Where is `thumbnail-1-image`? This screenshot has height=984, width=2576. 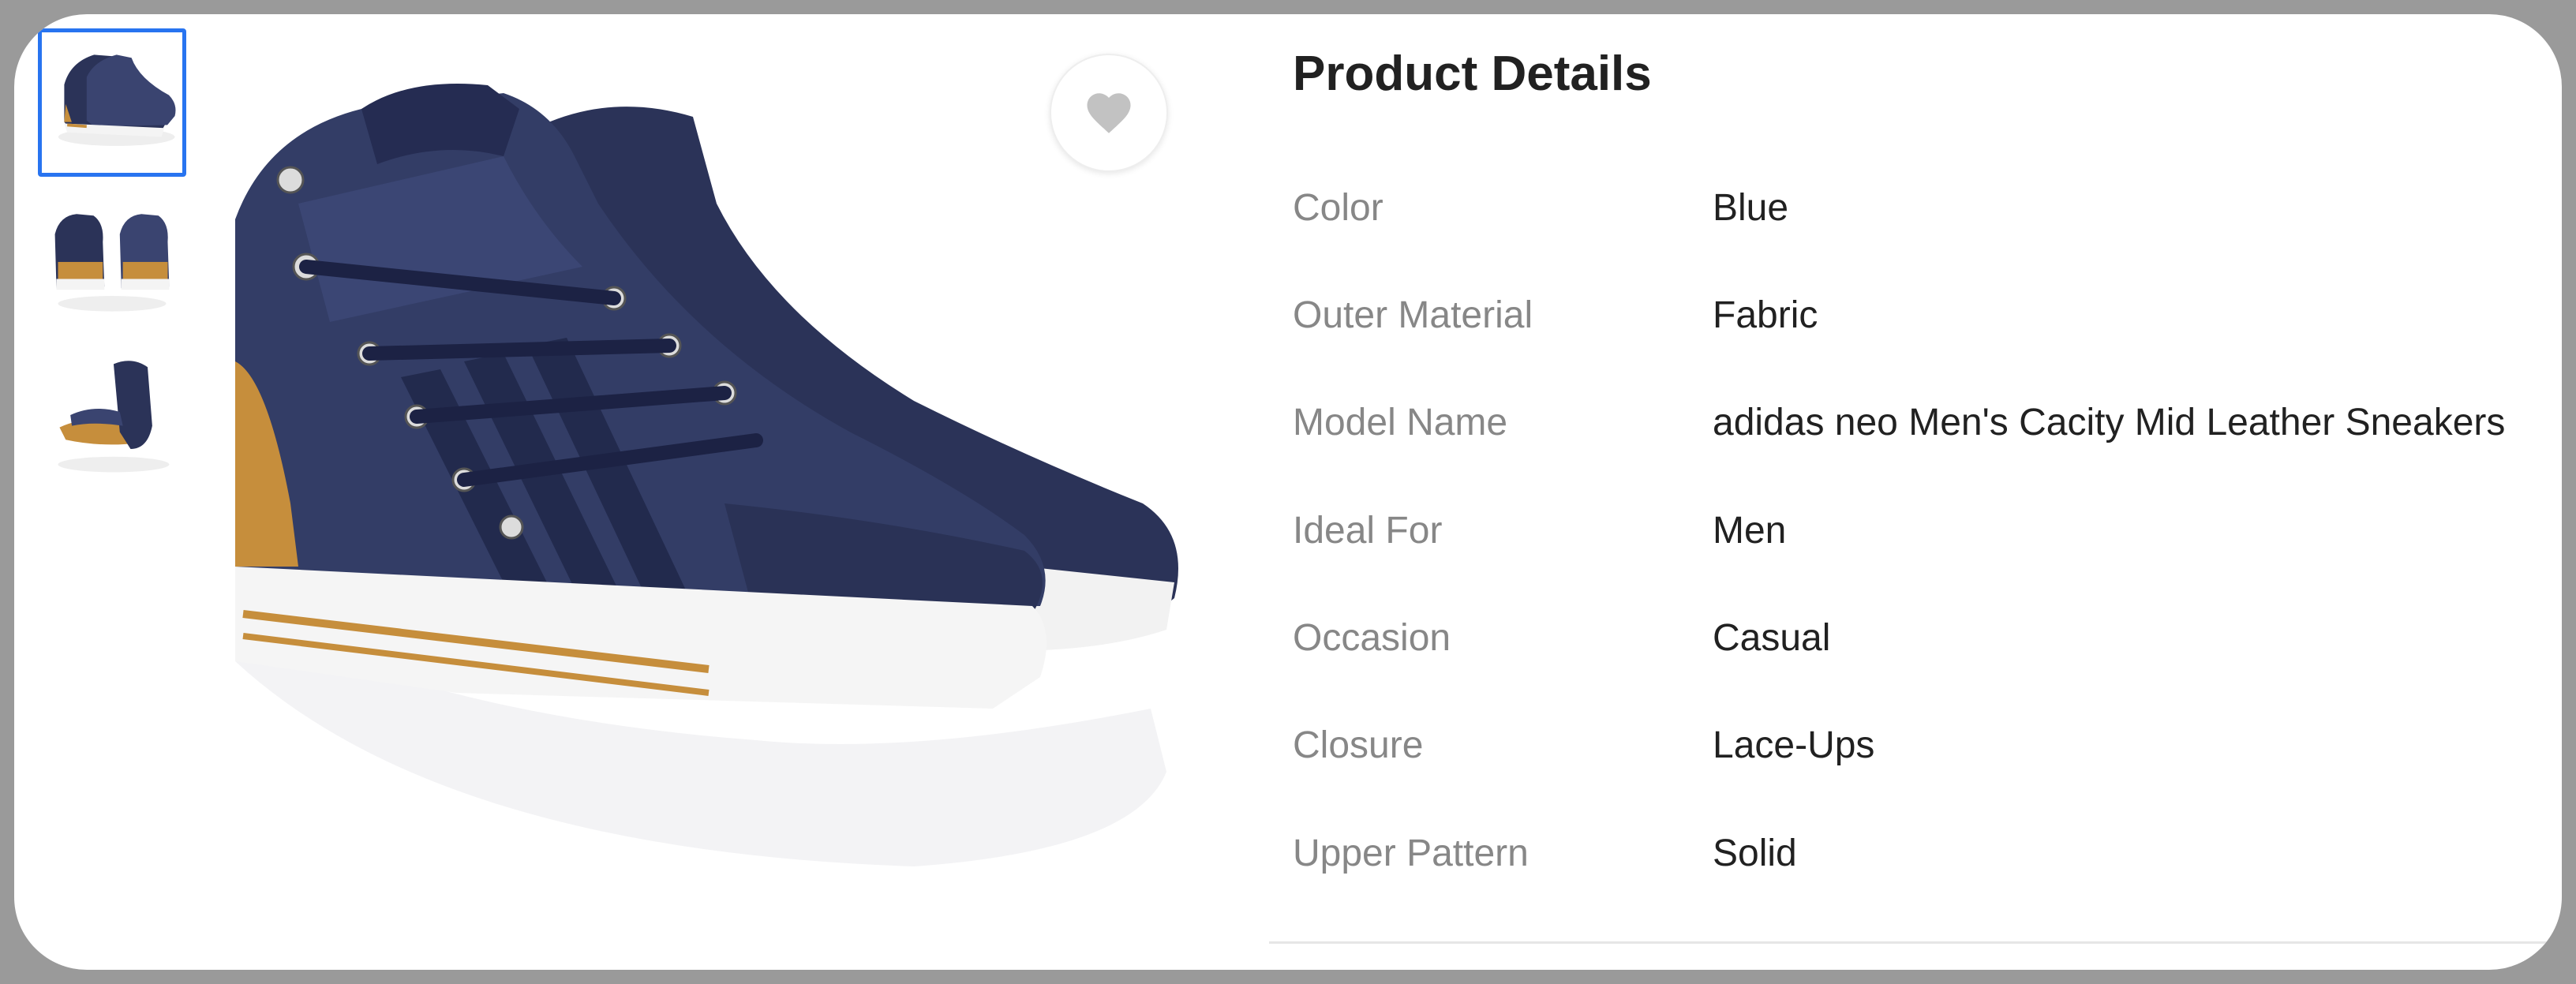
thumbnail-1-image is located at coordinates (117, 100).